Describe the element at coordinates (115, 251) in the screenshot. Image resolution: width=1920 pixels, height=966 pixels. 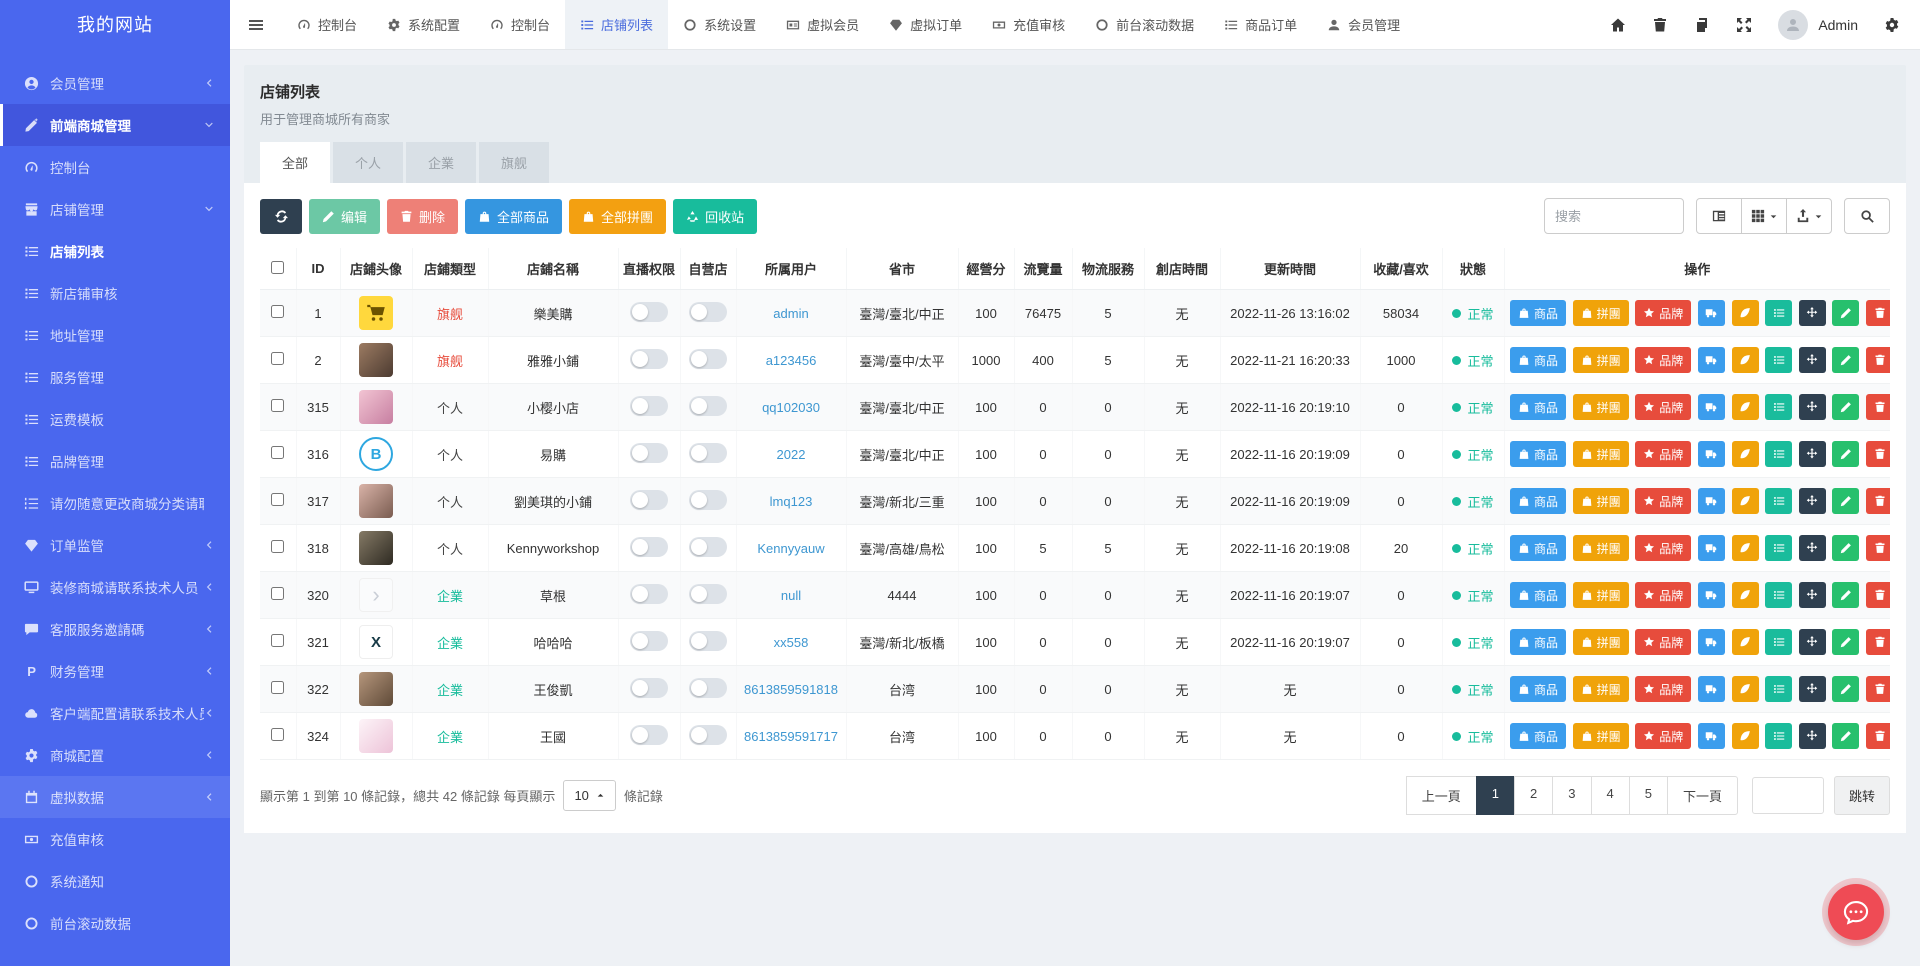
I see `sidebar-item: 店铺列表` at that location.